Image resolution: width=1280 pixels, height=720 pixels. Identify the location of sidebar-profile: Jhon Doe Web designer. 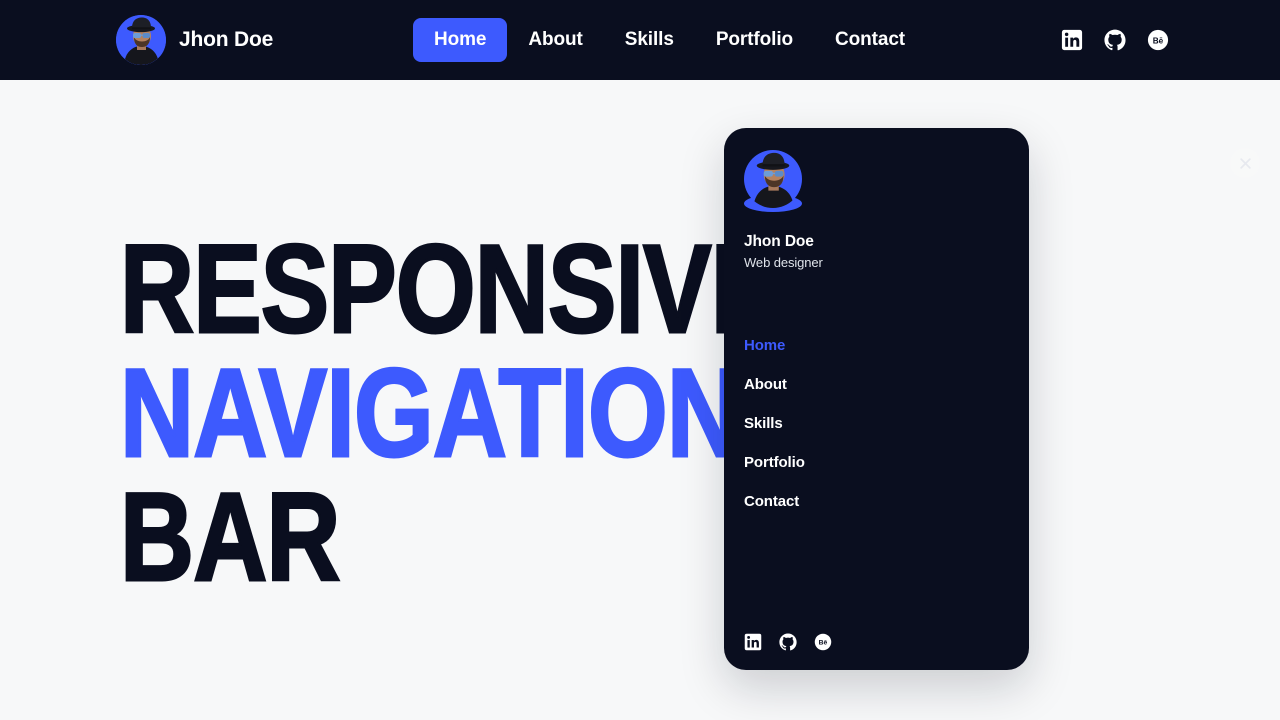
(876, 210).